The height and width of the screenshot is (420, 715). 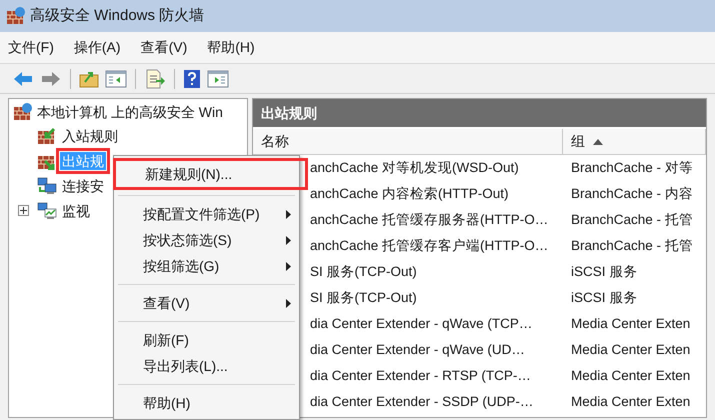 I want to click on tree-root-label: 本地计算机 上的高级安全 Win, so click(x=130, y=112).